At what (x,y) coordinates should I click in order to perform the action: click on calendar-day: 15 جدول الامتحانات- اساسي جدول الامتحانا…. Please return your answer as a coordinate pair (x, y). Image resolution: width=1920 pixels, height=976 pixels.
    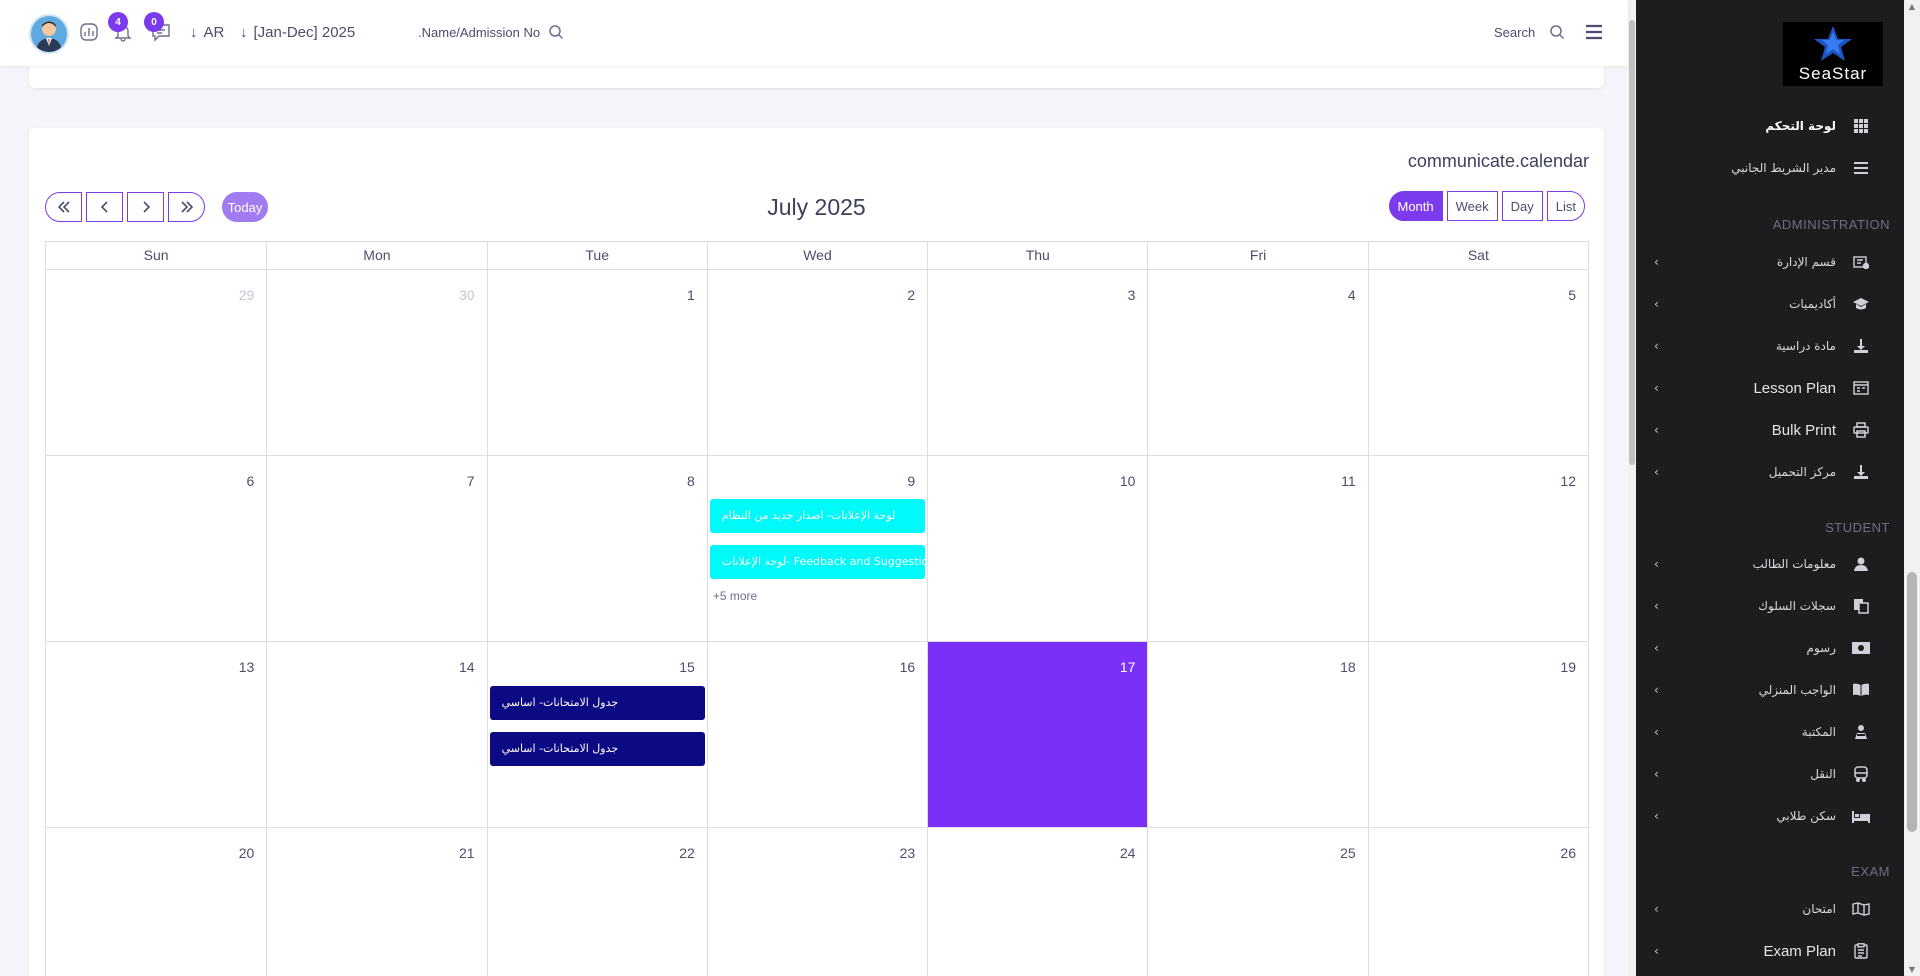
    Looking at the image, I should click on (596, 734).